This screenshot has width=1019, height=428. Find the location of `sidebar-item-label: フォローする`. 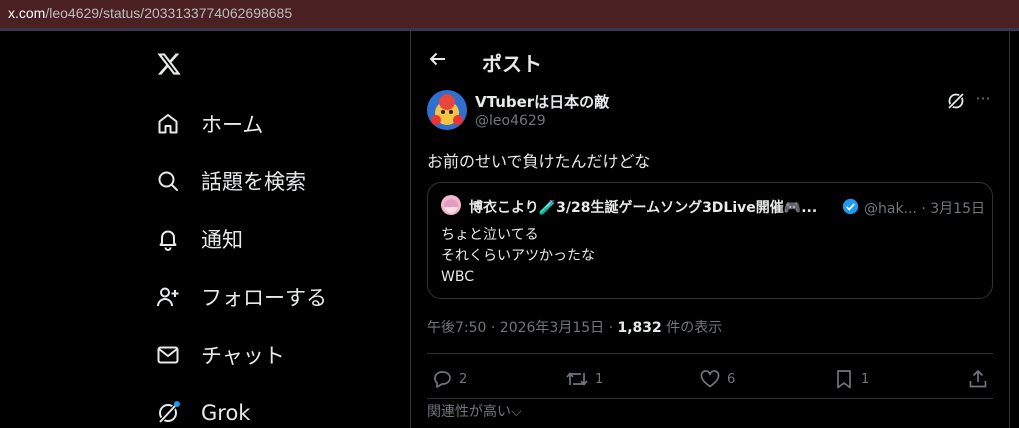

sidebar-item-label: フォローする is located at coordinates (264, 298).